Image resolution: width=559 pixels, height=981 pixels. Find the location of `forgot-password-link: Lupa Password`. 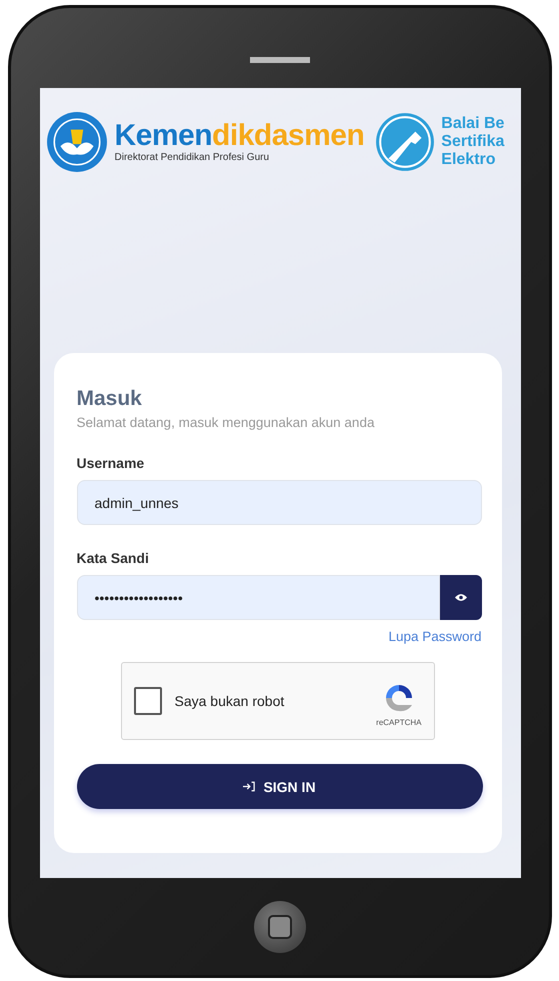

forgot-password-link: Lupa Password is located at coordinates (435, 636).